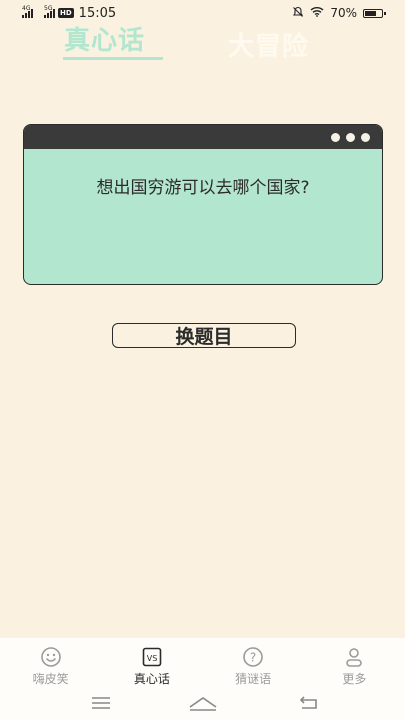 This screenshot has height=720, width=405. Describe the element at coordinates (298, 13) in the screenshot. I see `mute-icon` at that location.